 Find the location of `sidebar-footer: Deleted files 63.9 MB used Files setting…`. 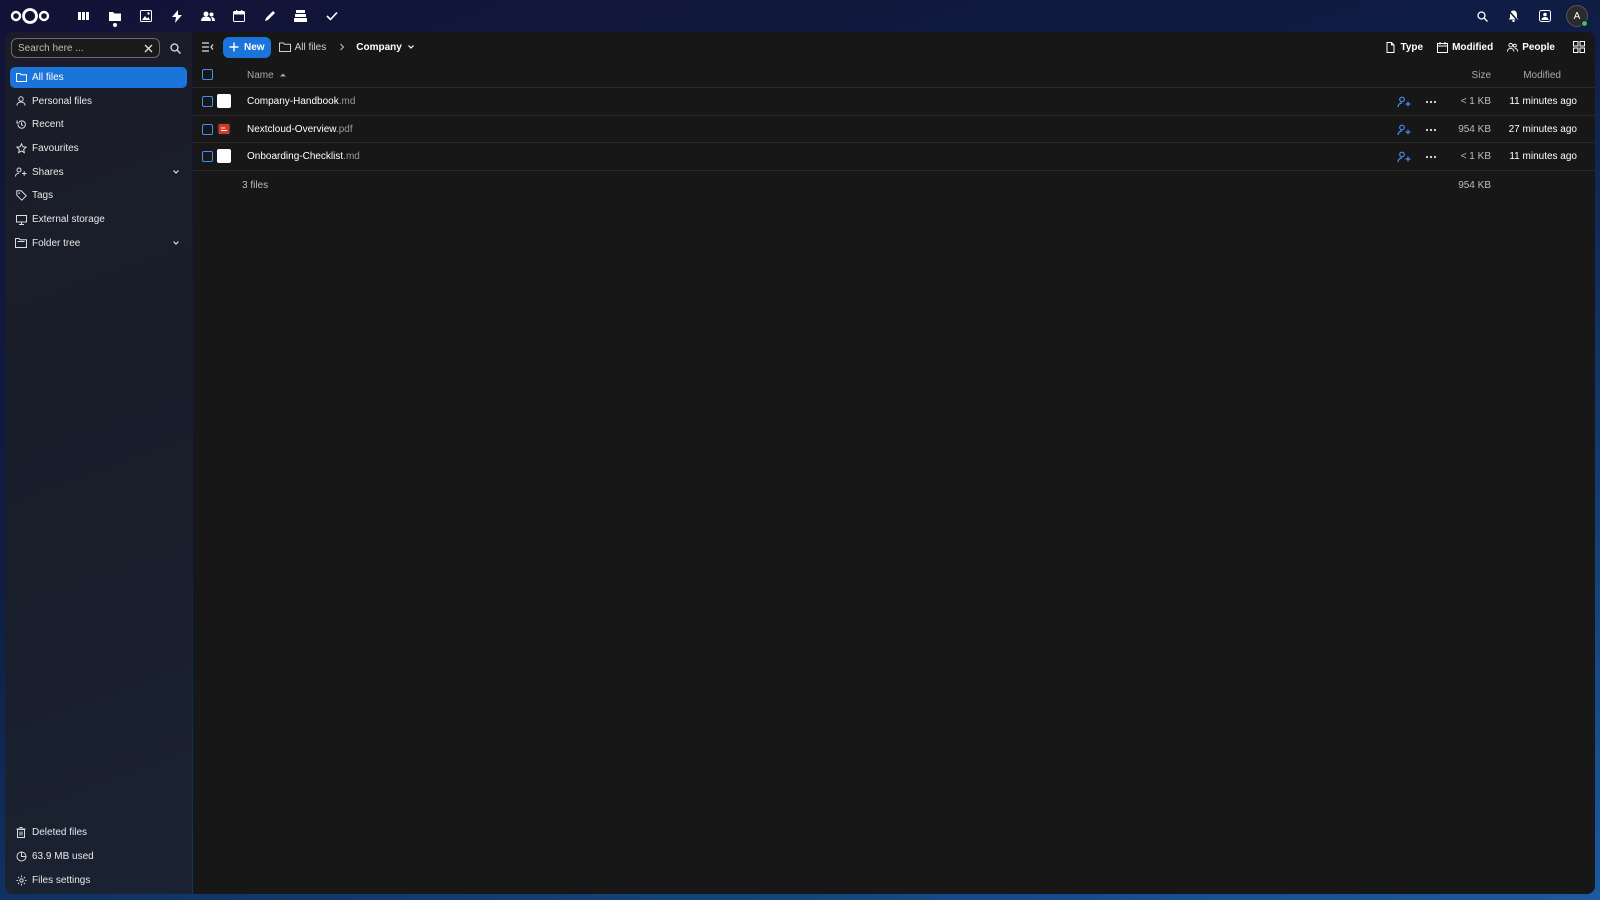

sidebar-footer: Deleted files 63.9 MB used Files setting… is located at coordinates (98, 858).